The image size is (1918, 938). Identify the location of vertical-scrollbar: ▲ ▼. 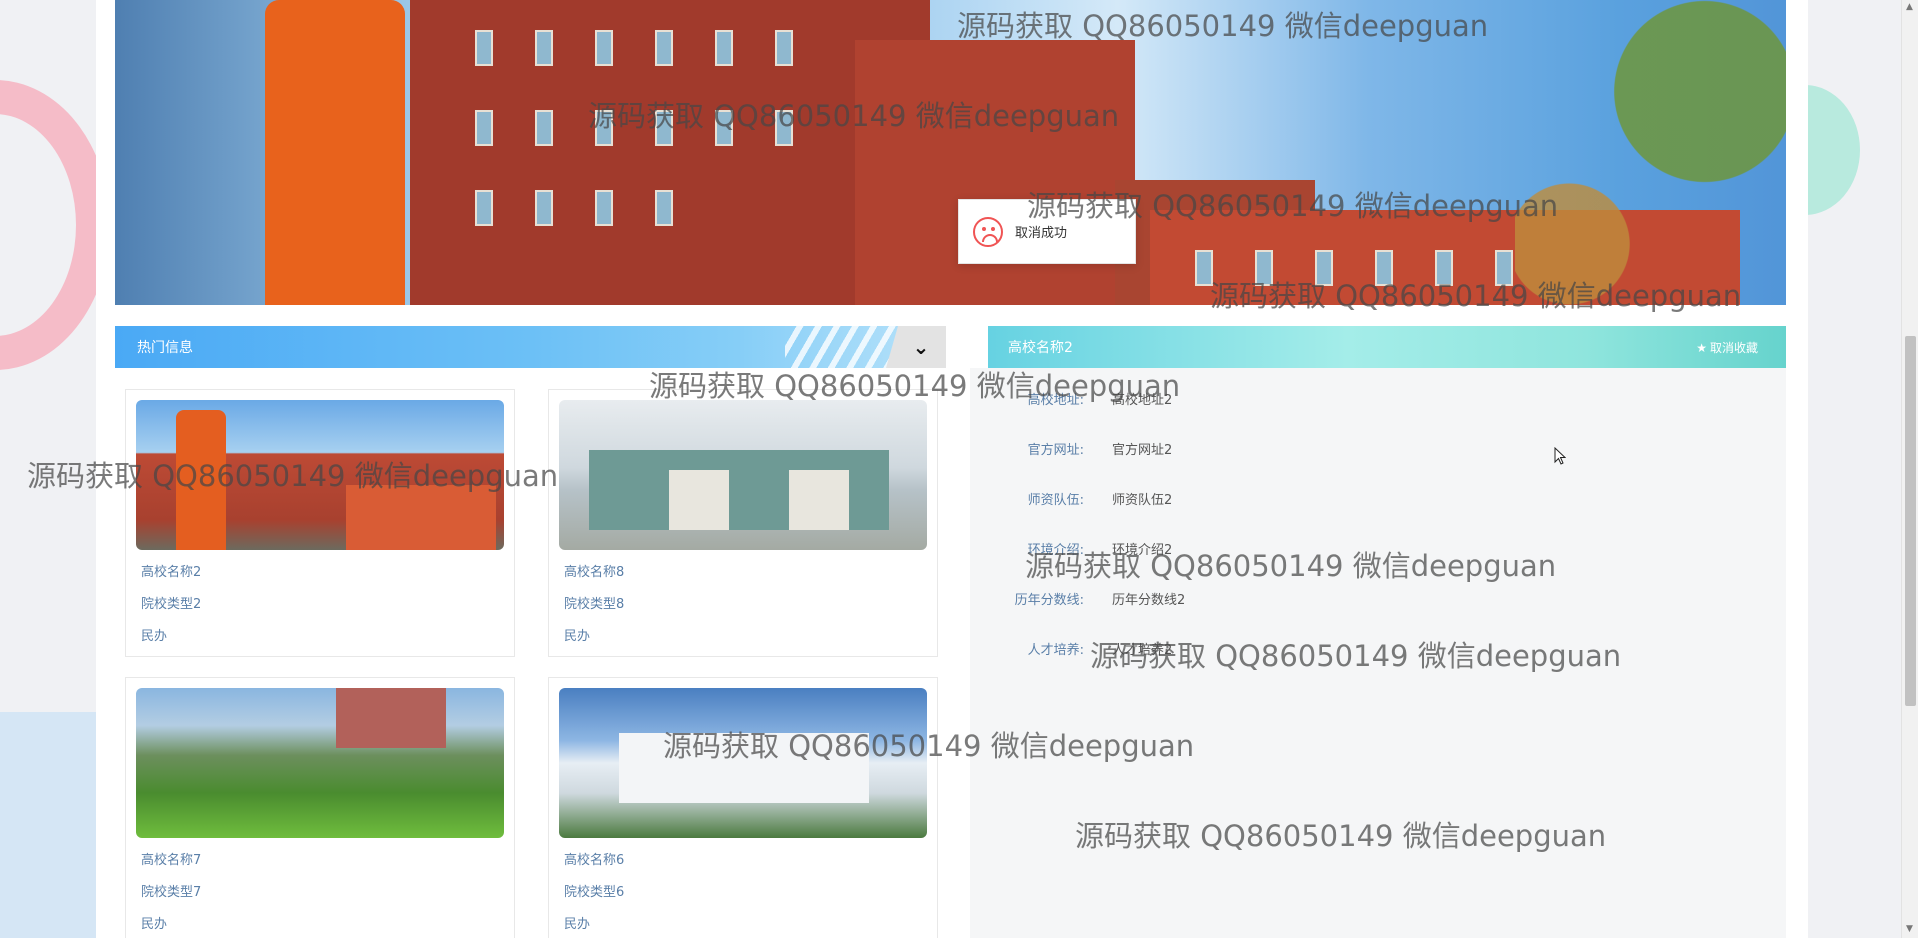
(1909, 469).